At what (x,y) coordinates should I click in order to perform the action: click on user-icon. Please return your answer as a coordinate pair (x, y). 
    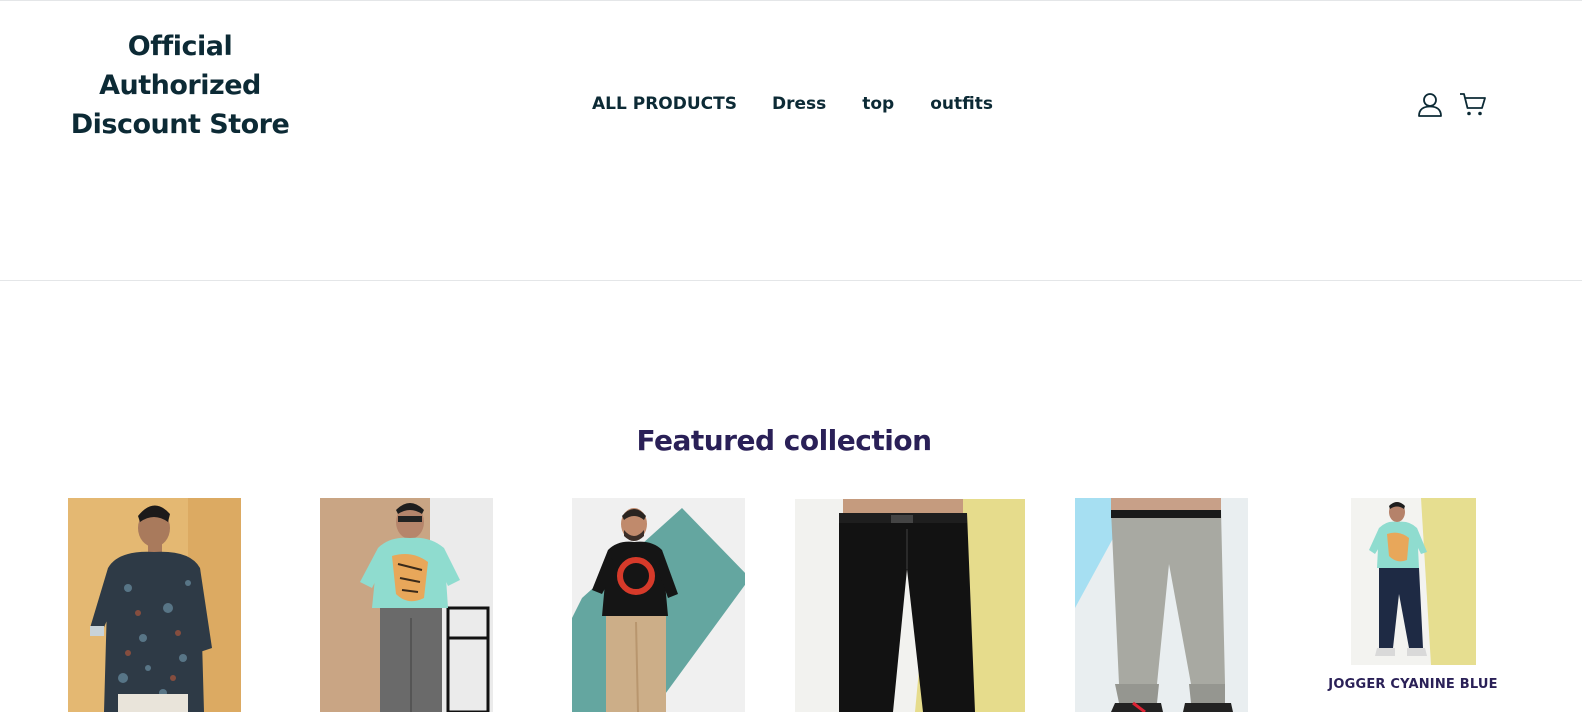
    Looking at the image, I should click on (1430, 105).